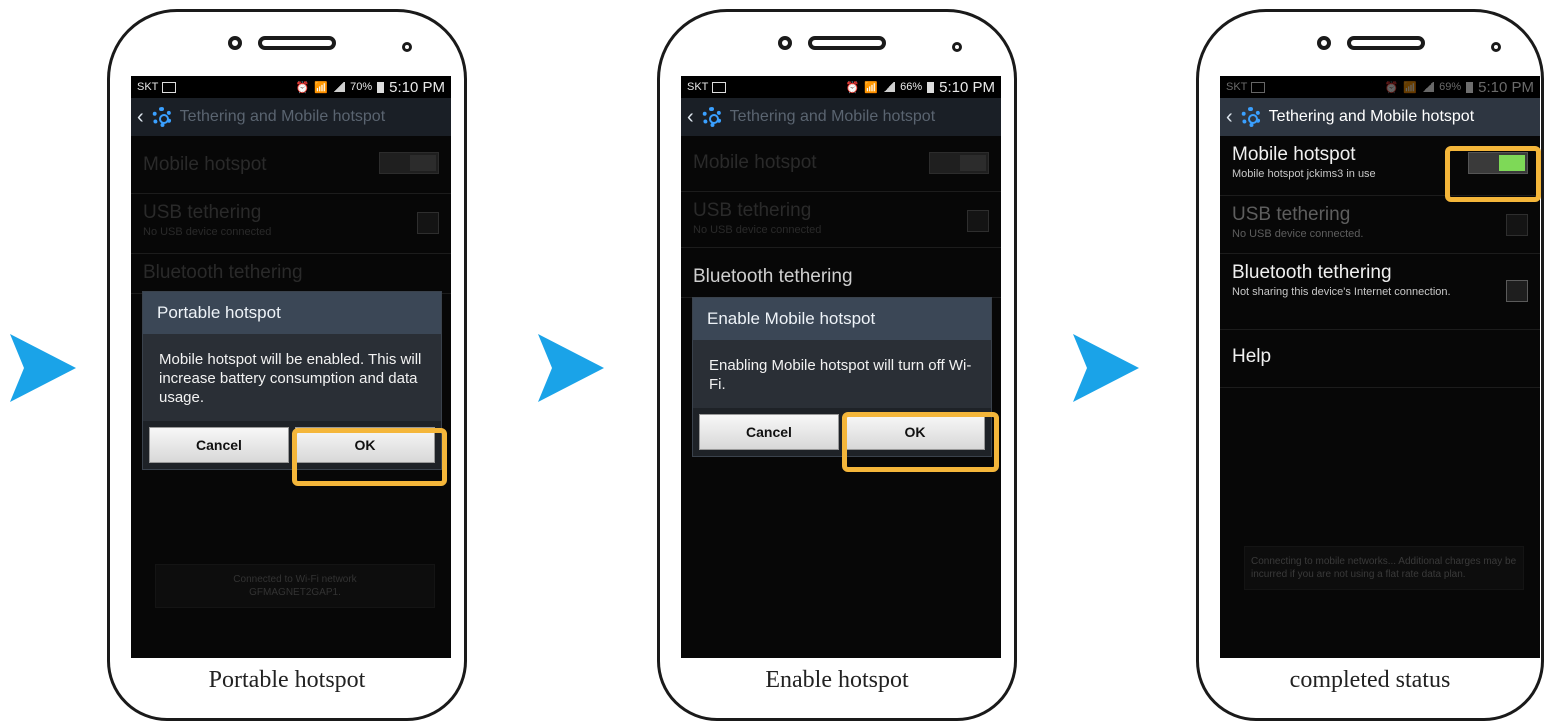 The width and height of the screenshot is (1547, 725). What do you see at coordinates (842, 319) in the screenshot?
I see `dialog-title: Enable Mobile hotspot` at bounding box center [842, 319].